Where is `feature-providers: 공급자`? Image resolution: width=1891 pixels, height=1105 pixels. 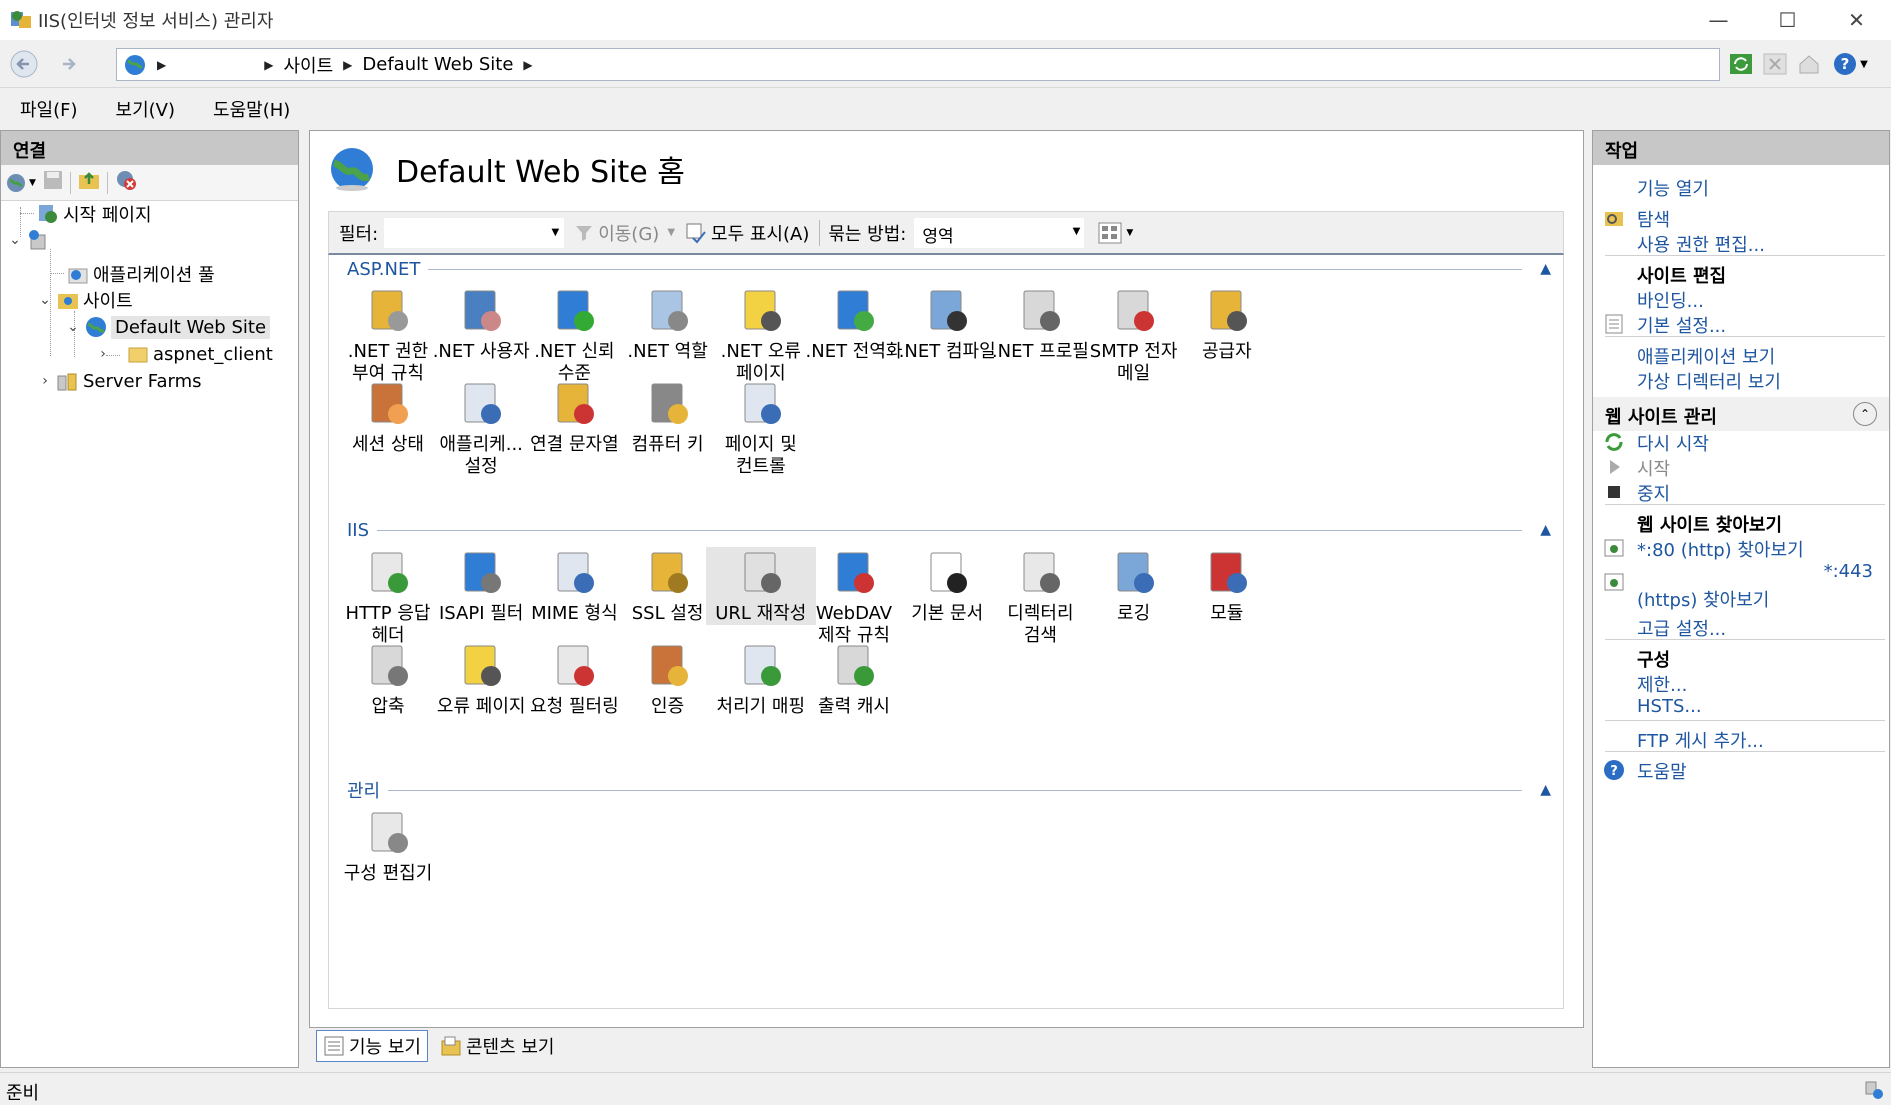
feature-providers: 공급자 is located at coordinates (1227, 324).